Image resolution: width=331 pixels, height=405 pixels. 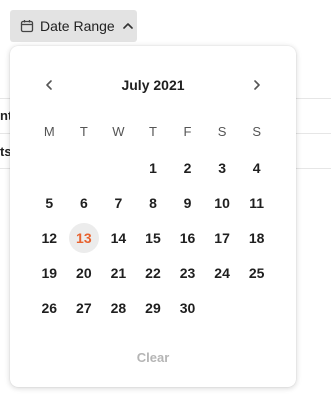 I want to click on day-cell: 27, so click(x=84, y=307).